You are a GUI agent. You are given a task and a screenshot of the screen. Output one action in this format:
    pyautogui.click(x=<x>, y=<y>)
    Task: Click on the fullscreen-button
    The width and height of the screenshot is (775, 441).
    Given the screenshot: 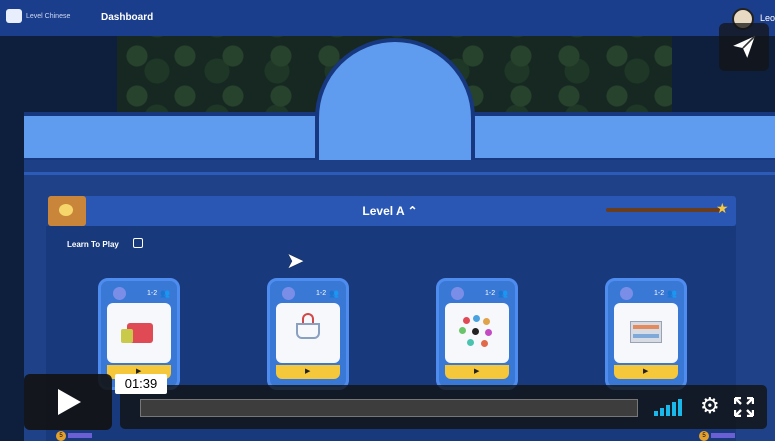 What is the action you would take?
    pyautogui.click(x=744, y=407)
    